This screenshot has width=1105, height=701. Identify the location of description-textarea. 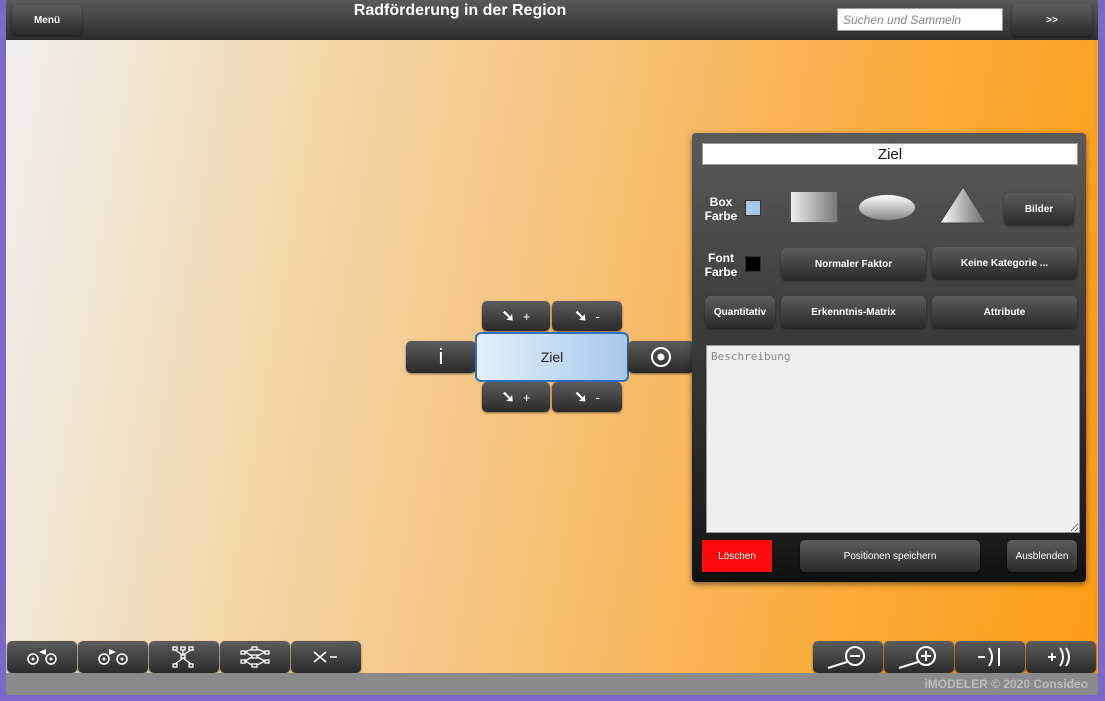
(893, 439).